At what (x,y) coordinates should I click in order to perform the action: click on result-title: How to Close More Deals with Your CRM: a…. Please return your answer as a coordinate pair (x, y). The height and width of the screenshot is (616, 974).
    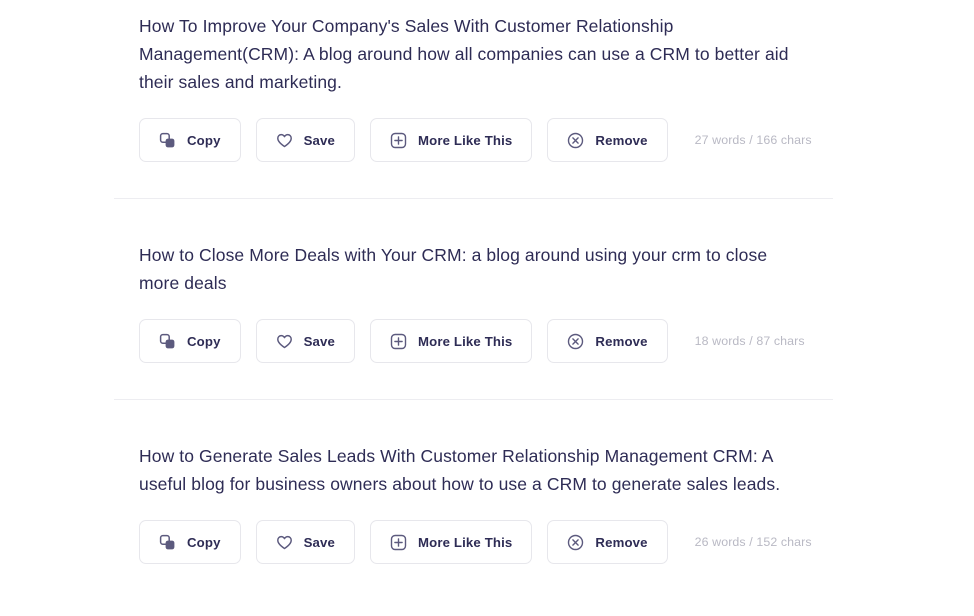
    Looking at the image, I should click on (453, 269).